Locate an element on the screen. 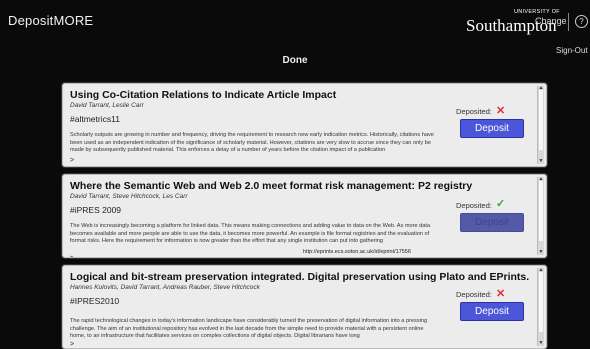  app-title: DepositMORE is located at coordinates (51, 20).